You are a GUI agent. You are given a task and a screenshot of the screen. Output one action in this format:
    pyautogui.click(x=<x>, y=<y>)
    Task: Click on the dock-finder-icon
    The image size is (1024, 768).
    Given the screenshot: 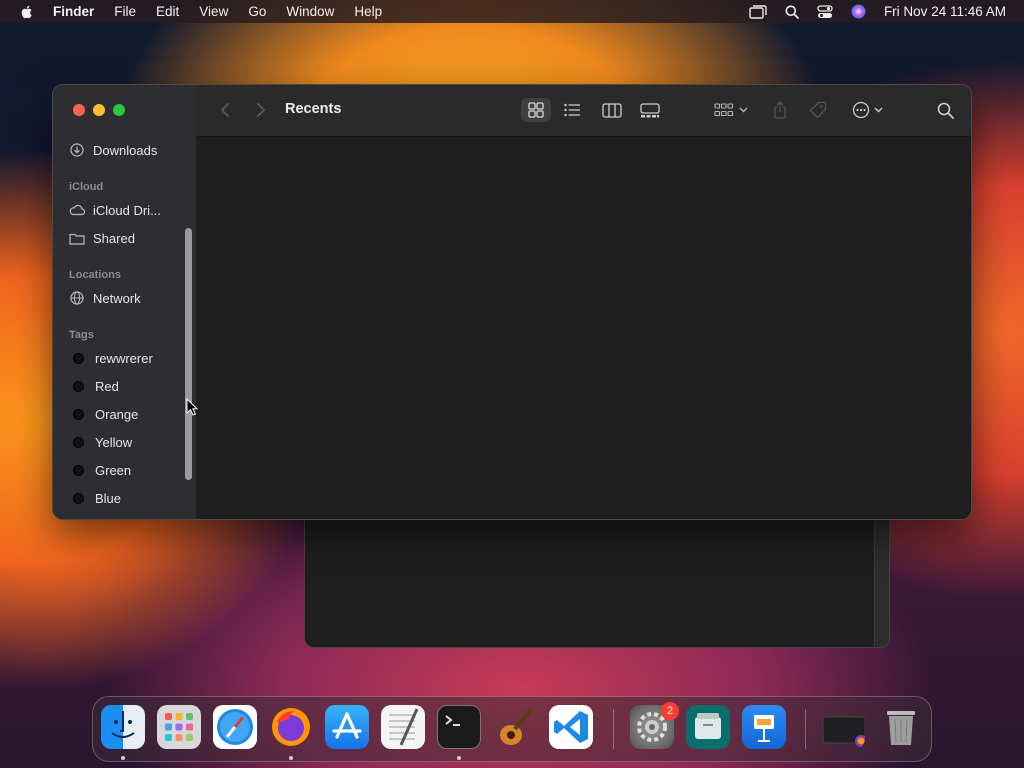 What is the action you would take?
    pyautogui.click(x=123, y=727)
    